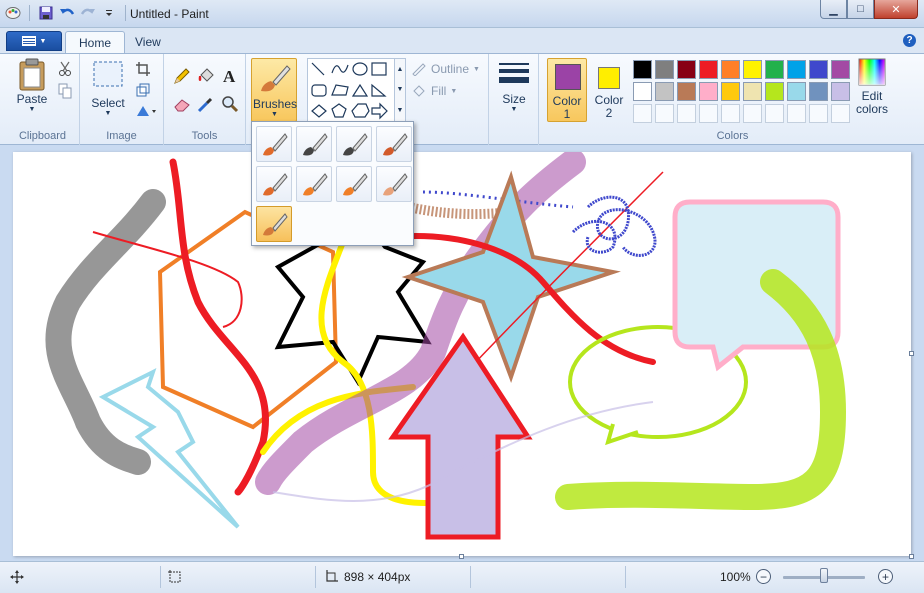 The image size is (924, 593). Describe the element at coordinates (46, 13) in the screenshot. I see `save-icon` at that location.